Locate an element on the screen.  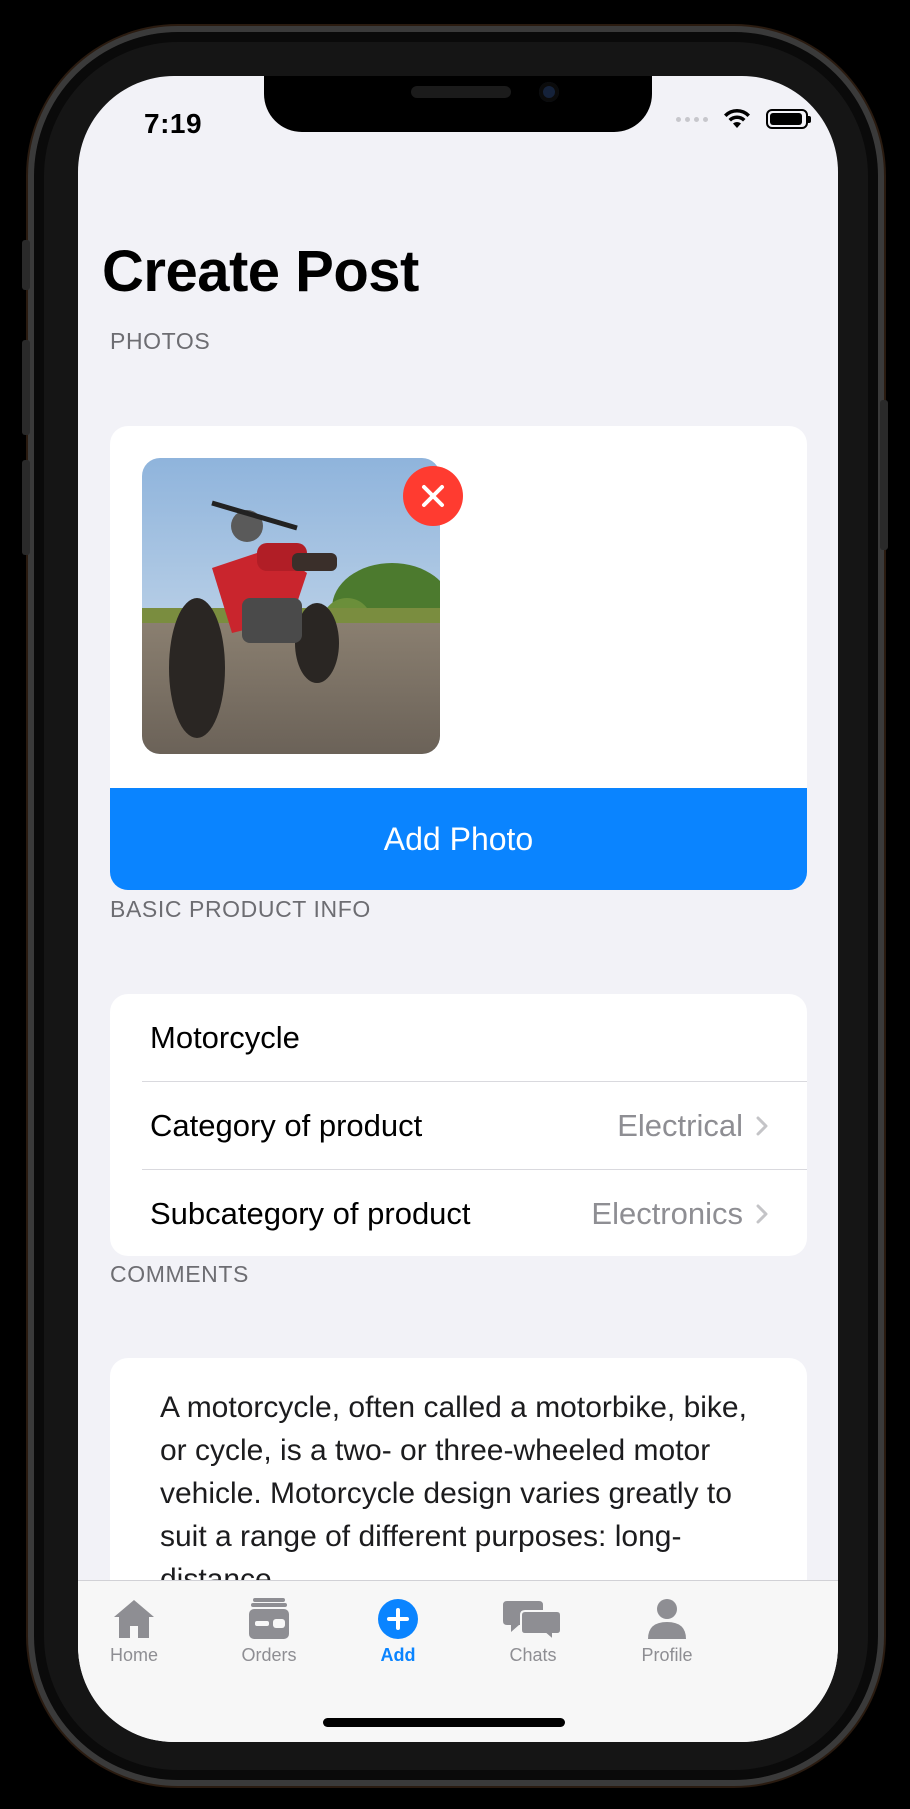
photos-section-header: PHOTOS is located at coordinates (160, 341).